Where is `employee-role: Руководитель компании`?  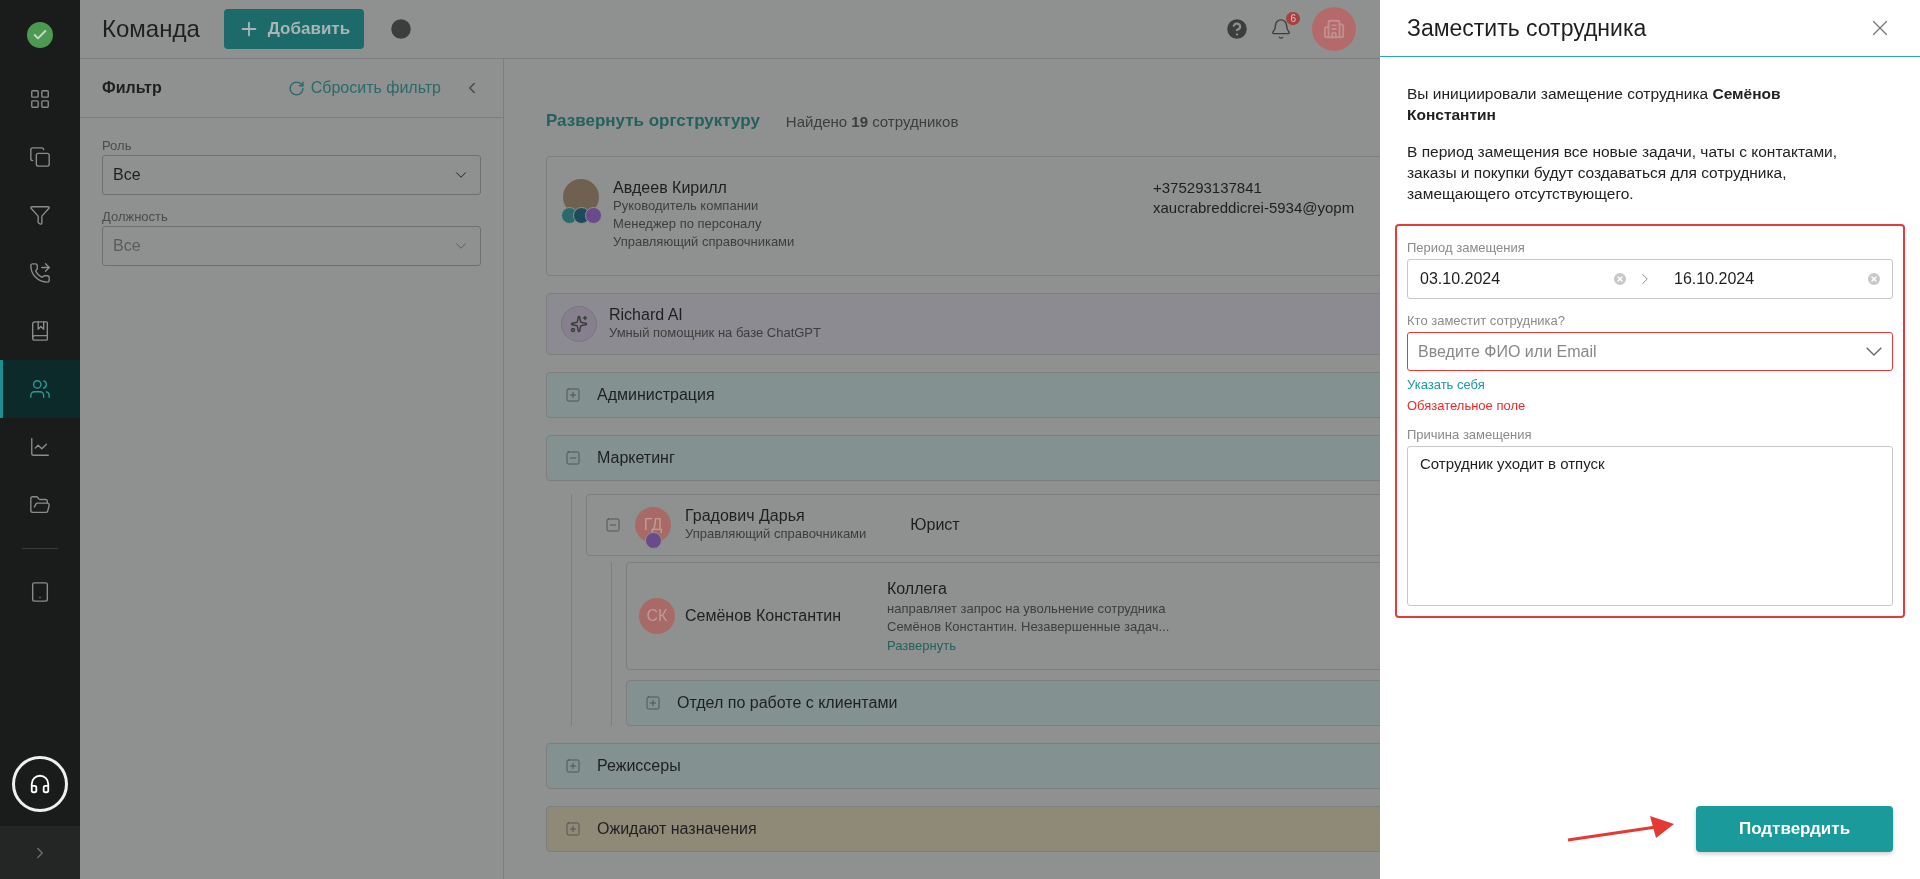 employee-role: Руководитель компании is located at coordinates (686, 206).